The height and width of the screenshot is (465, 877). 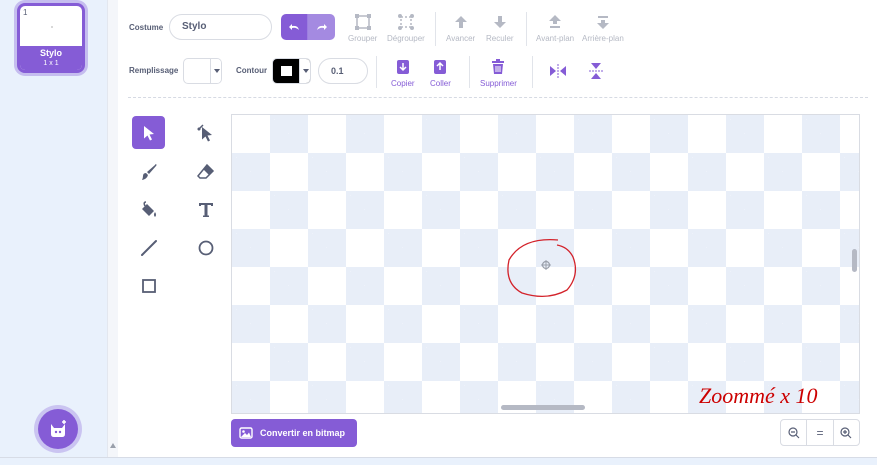 I want to click on canvas-vertical-scrollbar, so click(x=854, y=260).